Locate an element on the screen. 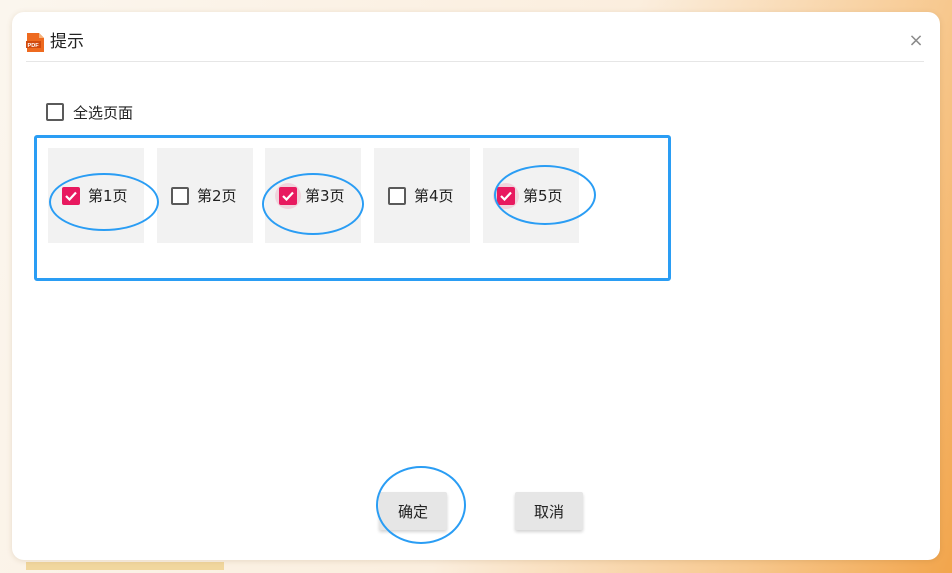 The image size is (952, 573). page-item-3: 第3页 is located at coordinates (313, 195).